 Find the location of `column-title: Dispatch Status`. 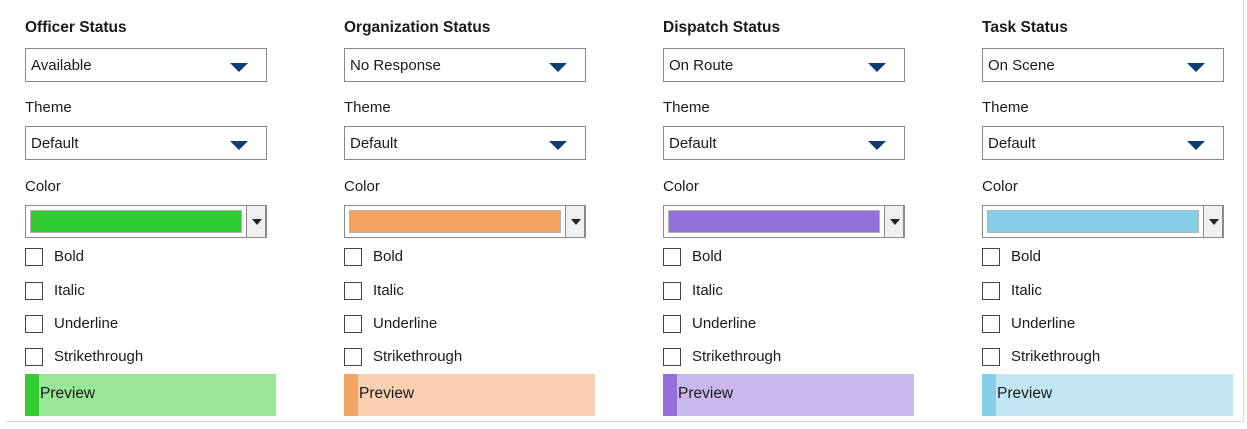

column-title: Dispatch Status is located at coordinates (722, 27).